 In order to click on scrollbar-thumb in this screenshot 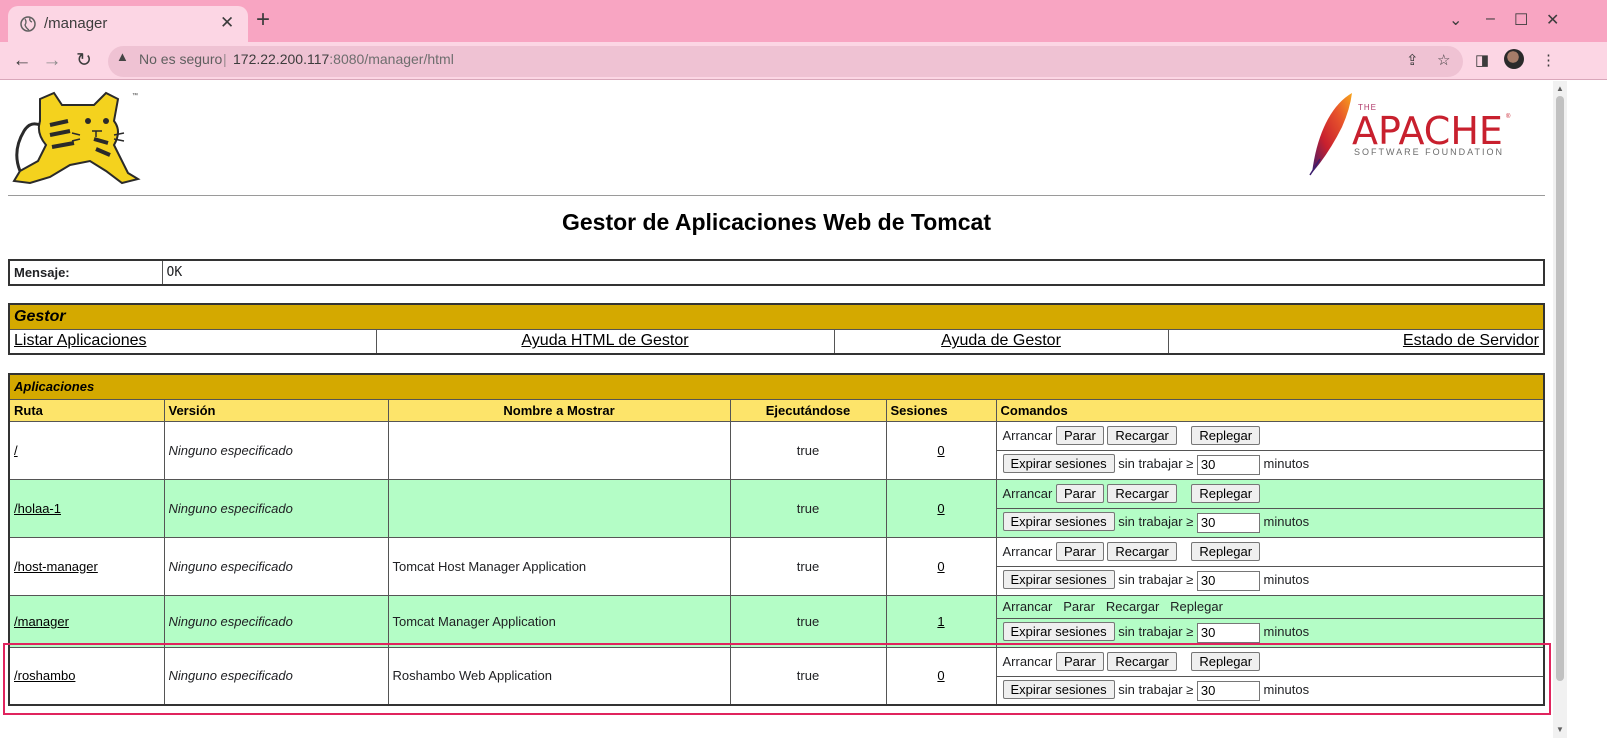, I will do `click(1560, 388)`.